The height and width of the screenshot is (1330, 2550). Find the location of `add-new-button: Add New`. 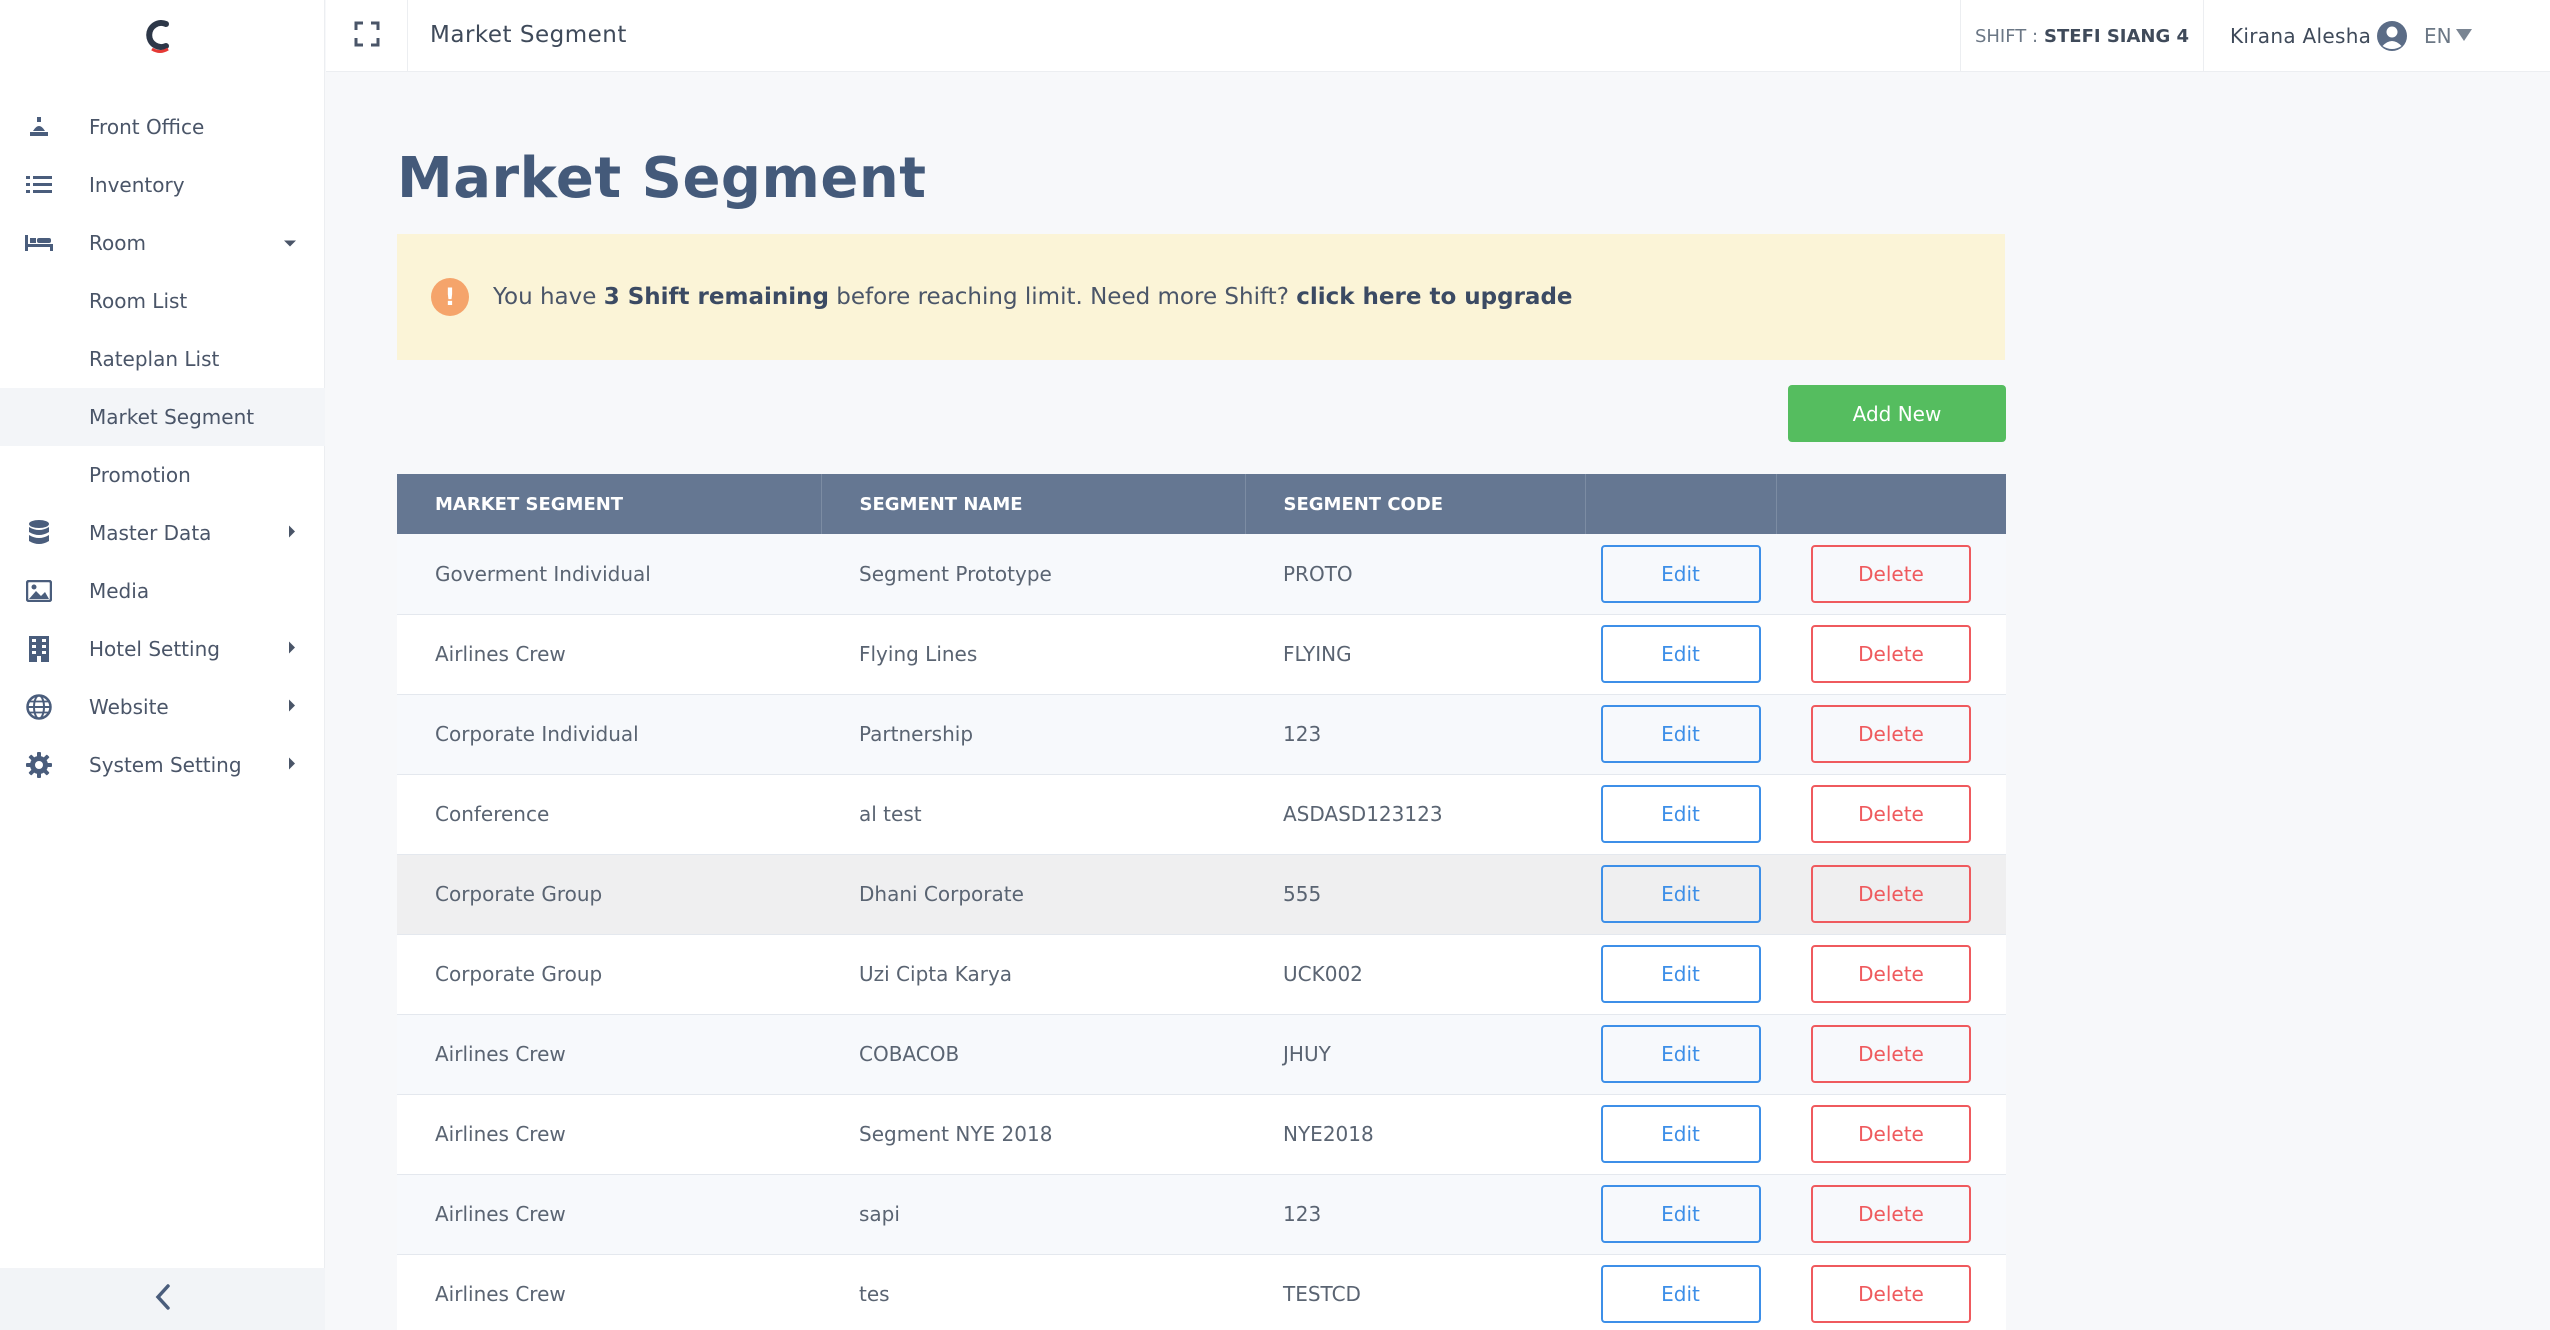

add-new-button: Add New is located at coordinates (1897, 413).